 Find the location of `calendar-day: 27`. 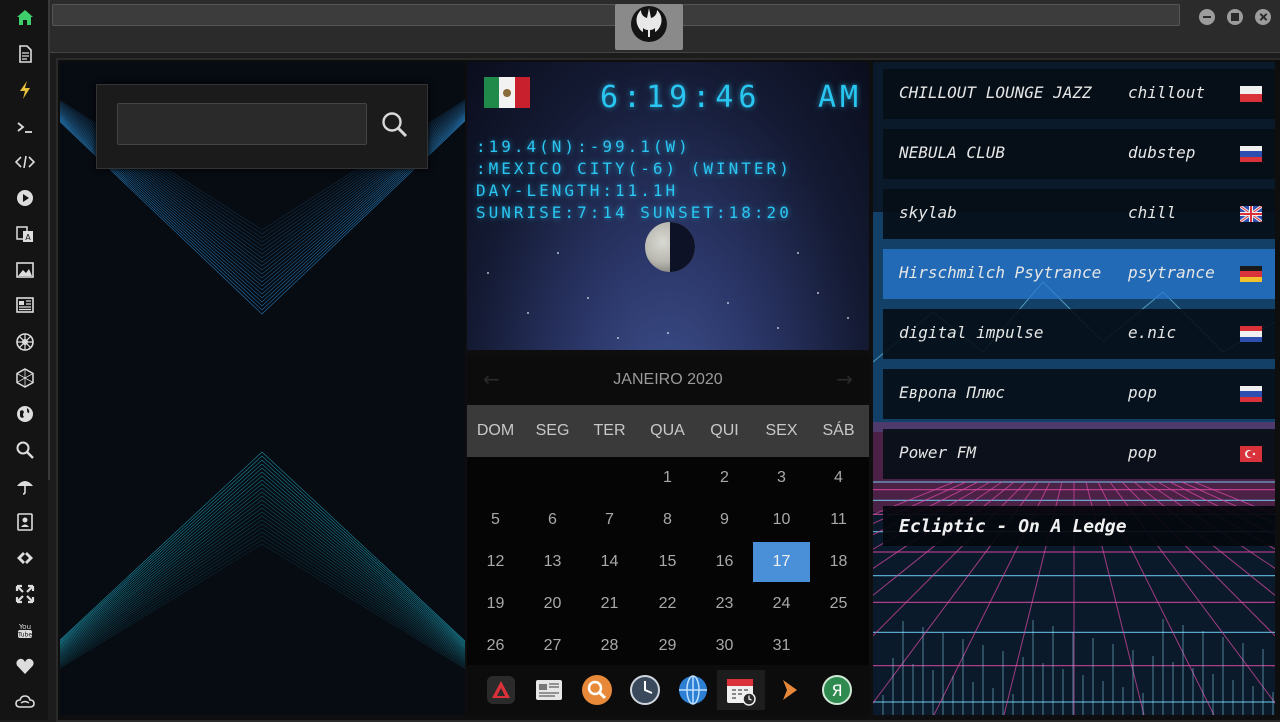

calendar-day: 27 is located at coordinates (552, 646).